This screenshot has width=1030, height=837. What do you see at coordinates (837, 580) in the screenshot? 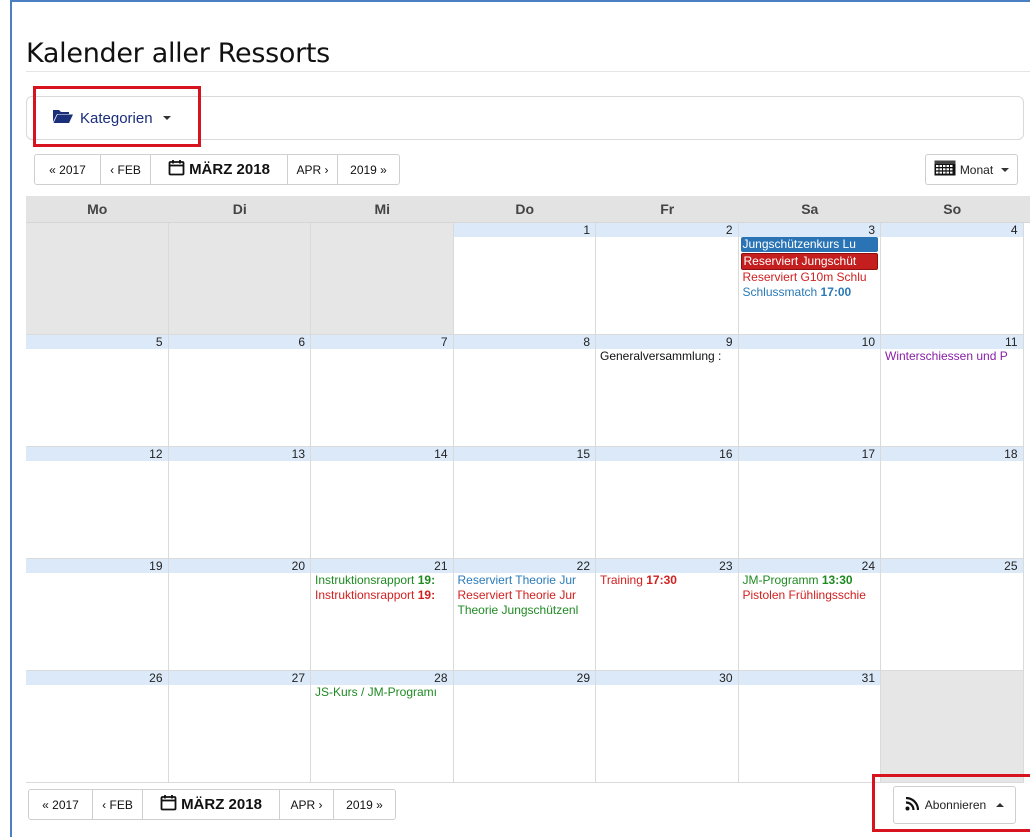
I see `event-time: 13:30` at bounding box center [837, 580].